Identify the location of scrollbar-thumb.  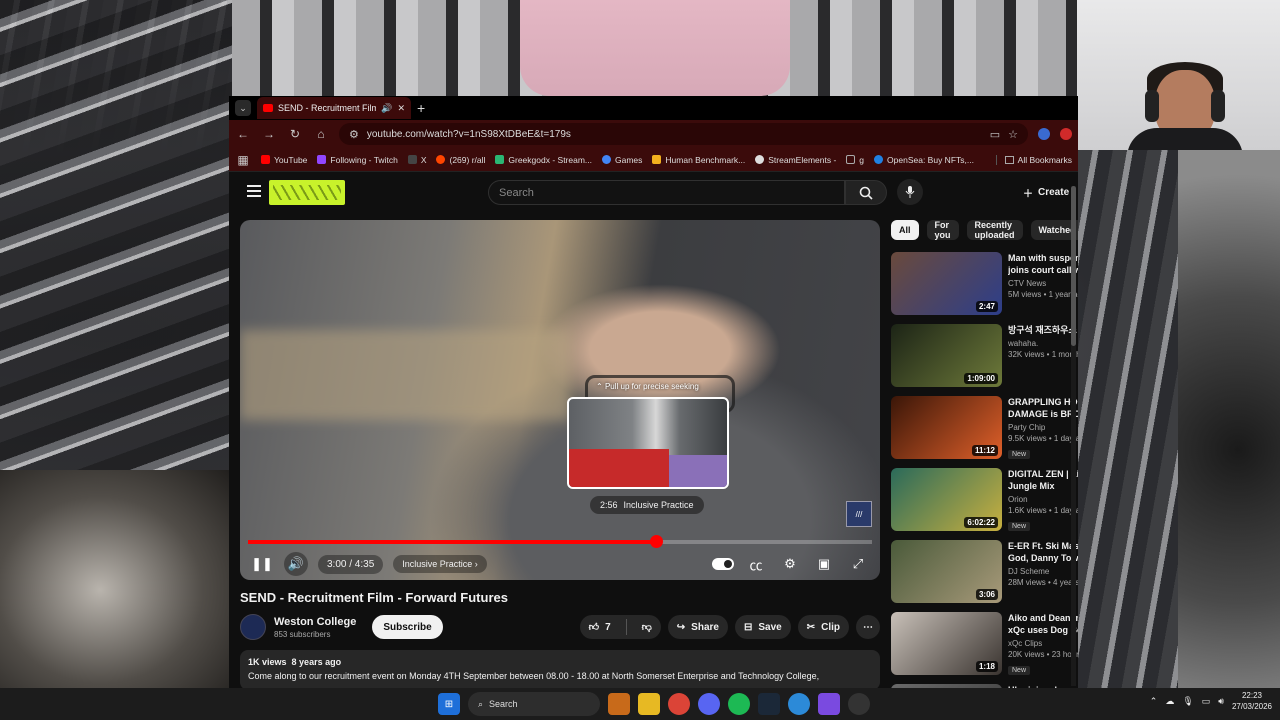
(1073, 266).